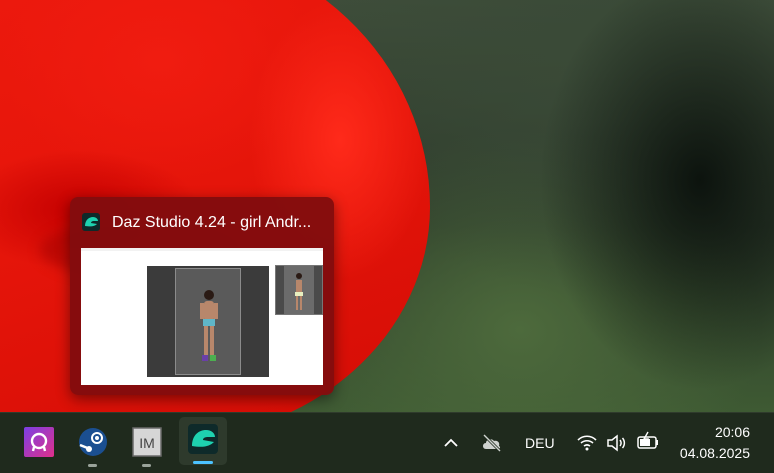 The image size is (774, 473). I want to click on volume-icon, so click(617, 445).